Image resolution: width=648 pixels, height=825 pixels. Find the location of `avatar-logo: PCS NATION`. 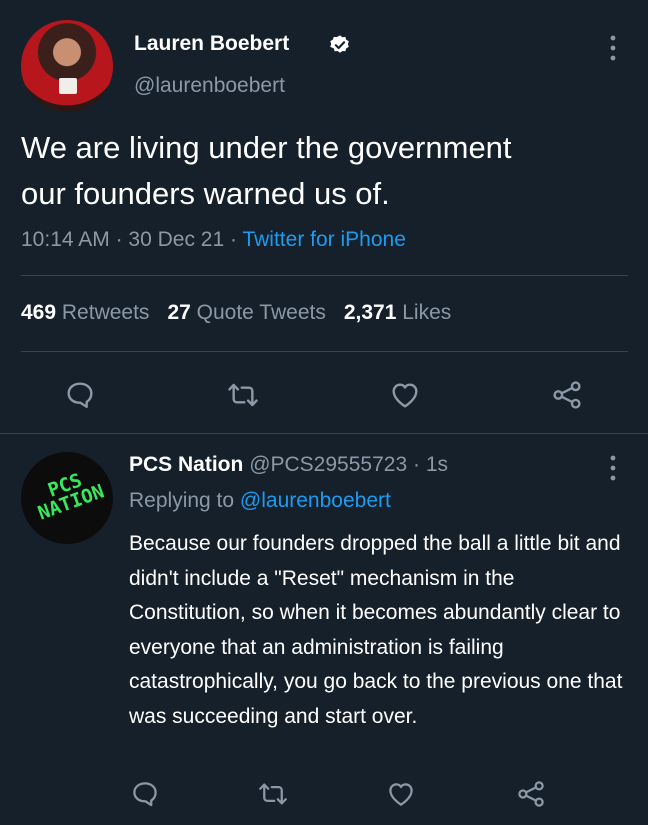

avatar-logo: PCS NATION is located at coordinates (67, 494).